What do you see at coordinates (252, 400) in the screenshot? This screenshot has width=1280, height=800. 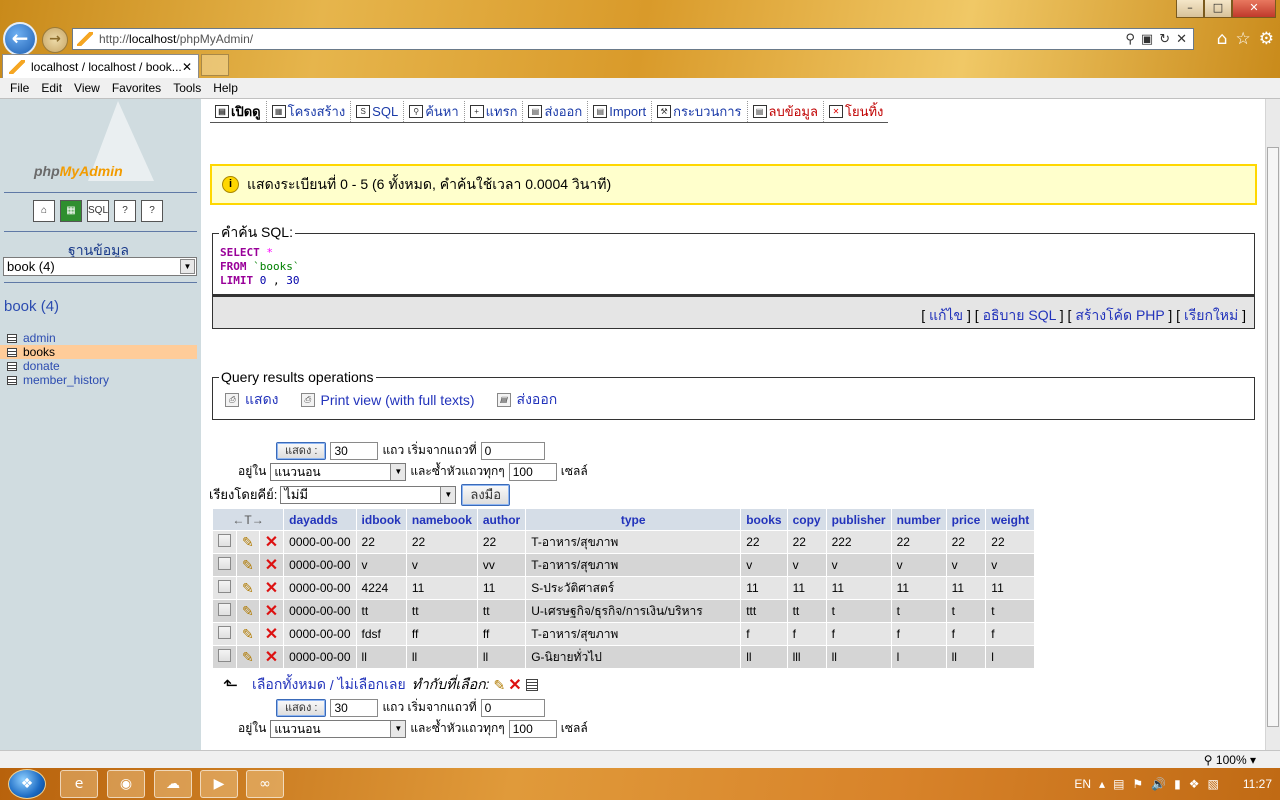 I see `print-view-link: ⎙ แสดง` at bounding box center [252, 400].